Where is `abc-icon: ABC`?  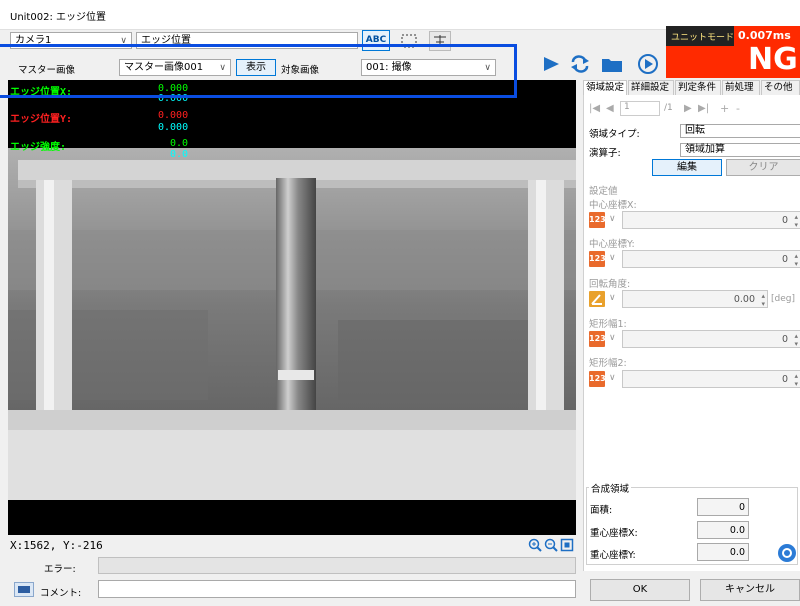
abc-icon: ABC is located at coordinates (376, 40).